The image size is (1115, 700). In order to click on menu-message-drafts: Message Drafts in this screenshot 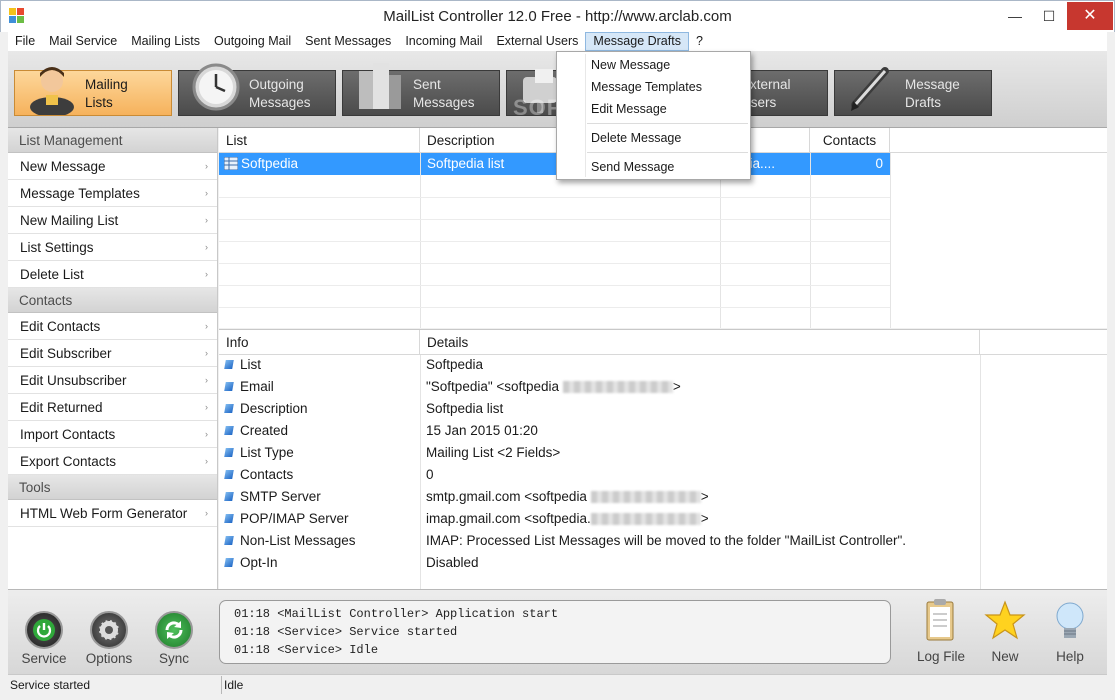, I will do `click(637, 41)`.